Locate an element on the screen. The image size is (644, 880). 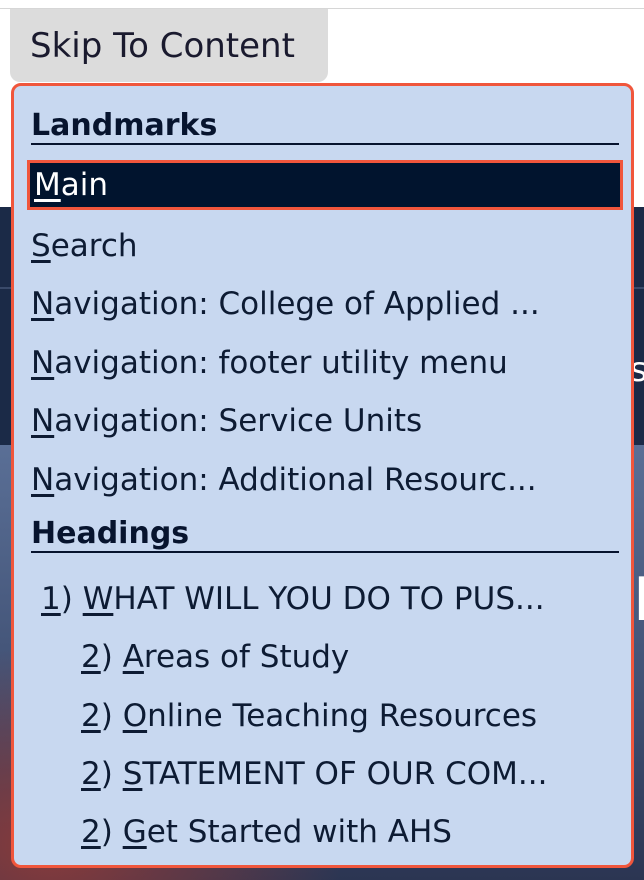
heading-item-online-teaching: 2) Online Teaching Resources is located at coordinates (325, 716).